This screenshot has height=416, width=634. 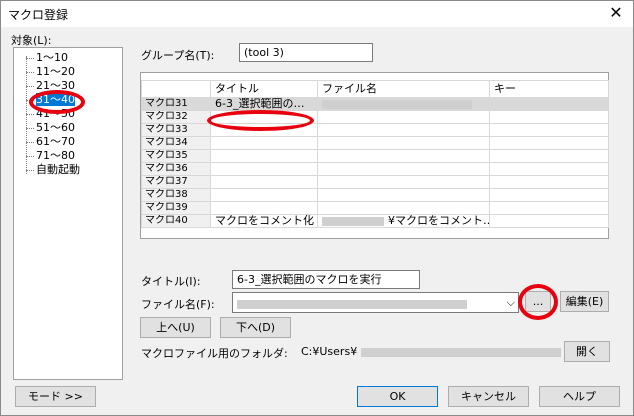 What do you see at coordinates (403, 89) in the screenshot?
I see `grid-header-file: ファイル名` at bounding box center [403, 89].